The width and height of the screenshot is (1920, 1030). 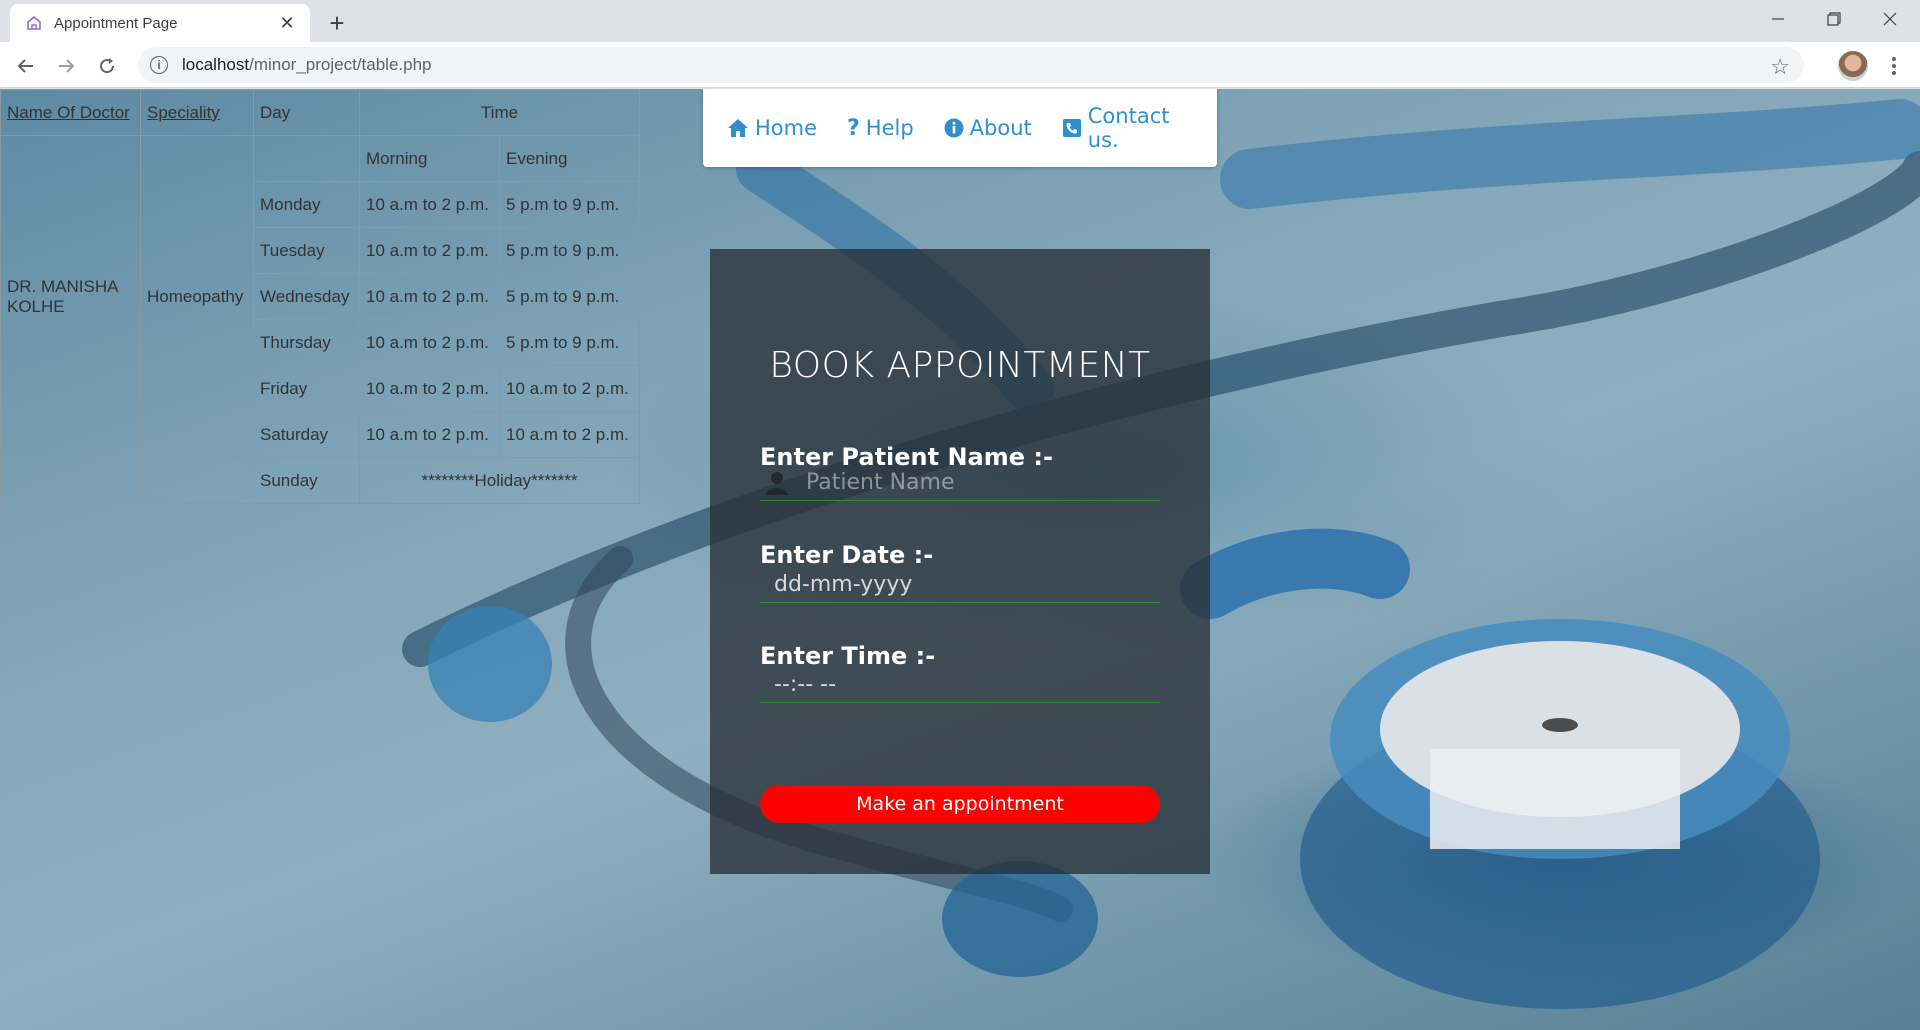 What do you see at coordinates (1778, 19) in the screenshot?
I see `minimize-icon` at bounding box center [1778, 19].